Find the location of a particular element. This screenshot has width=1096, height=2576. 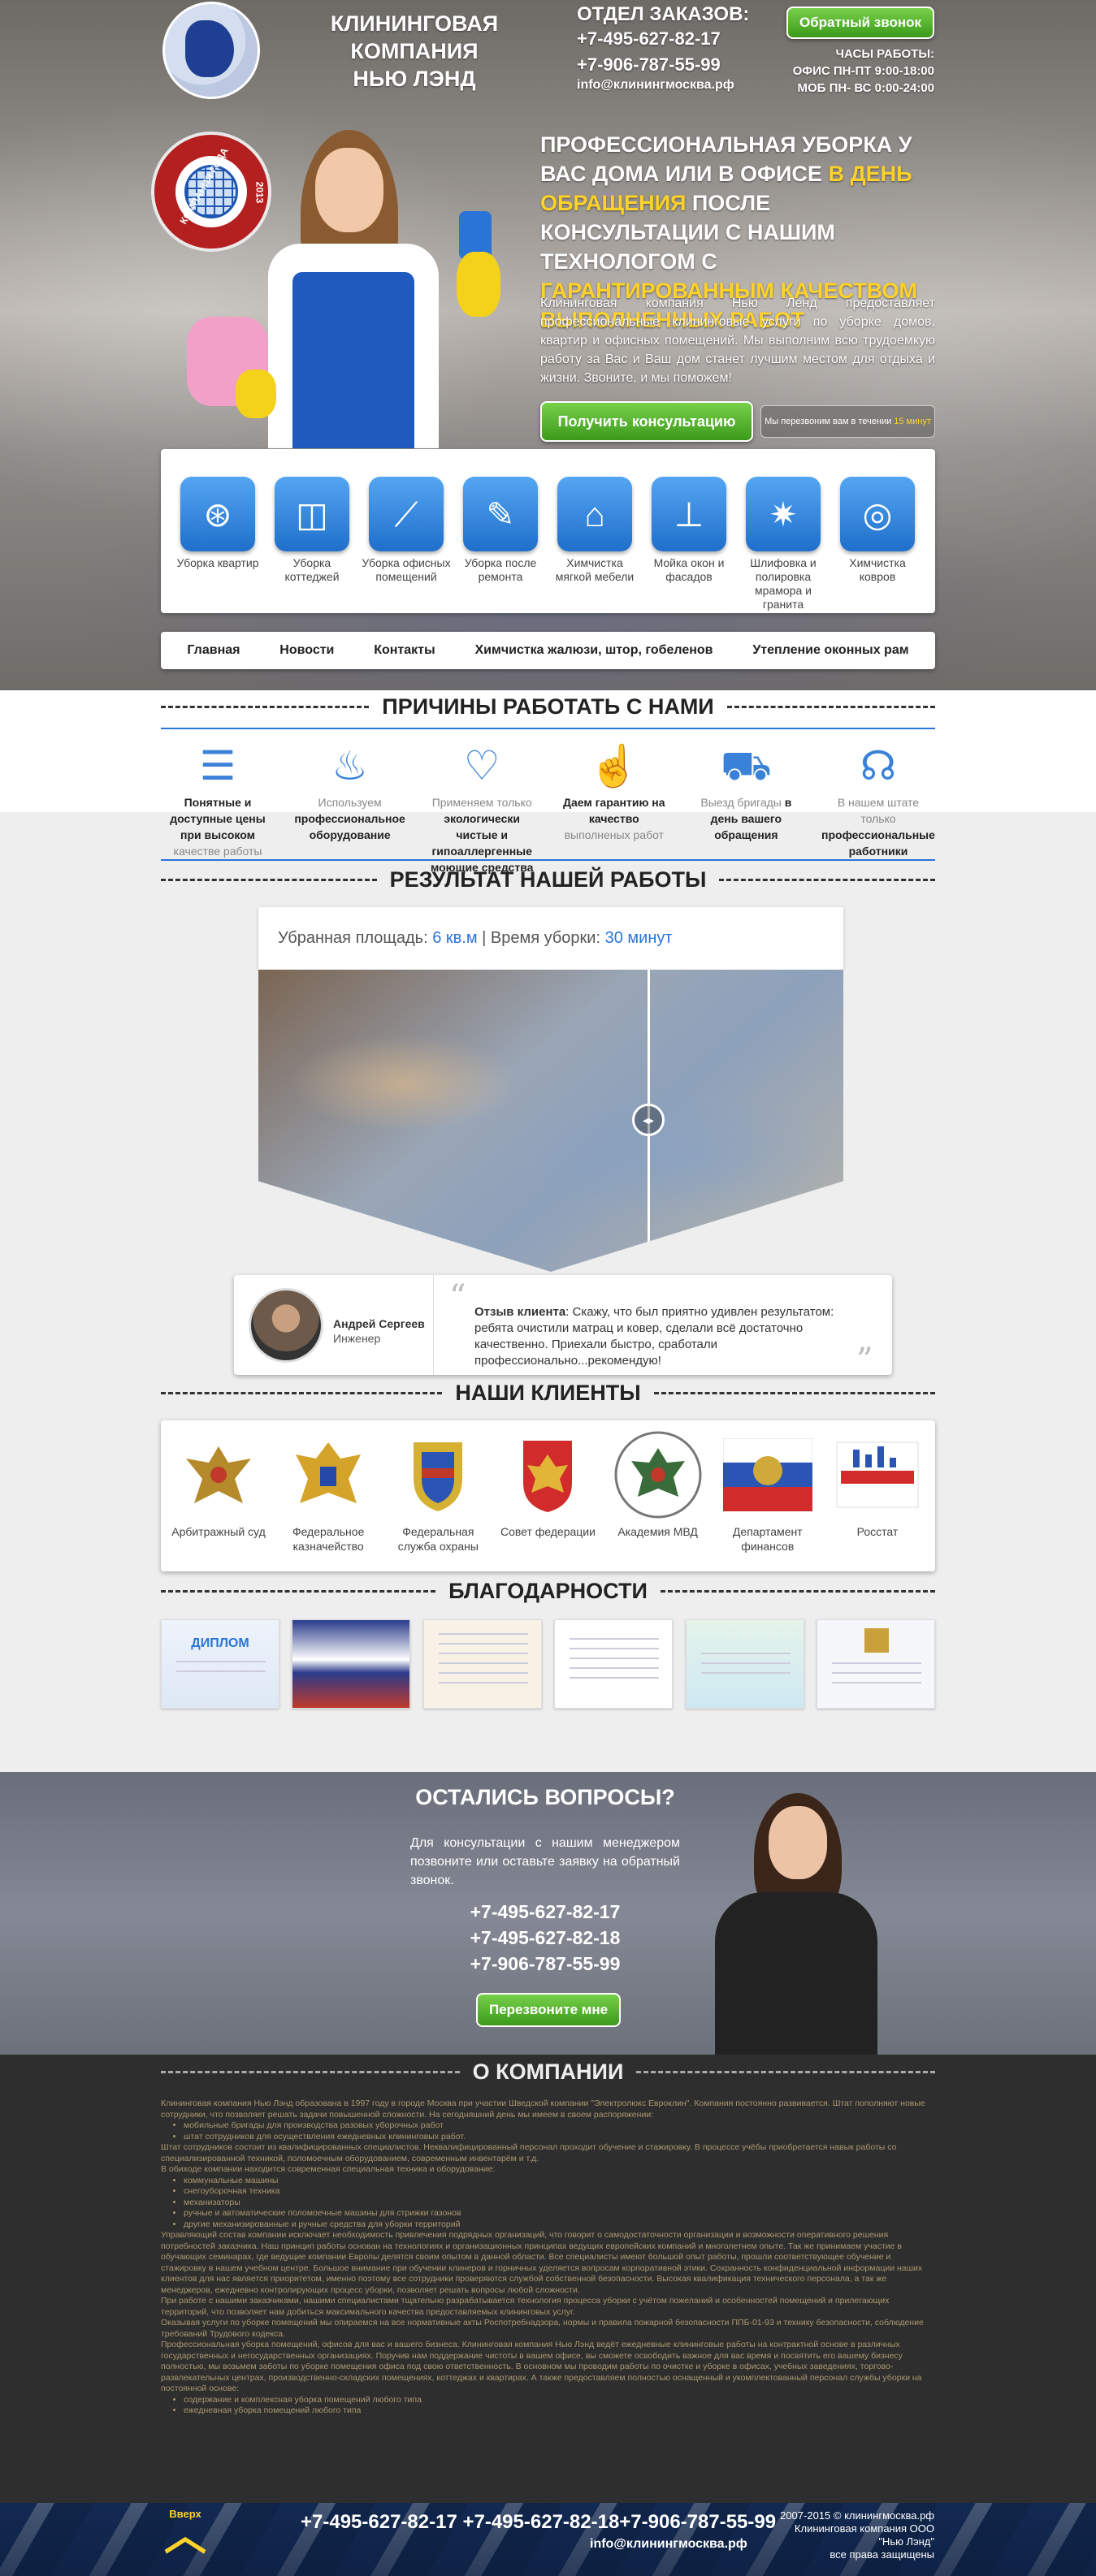

coins-icon: ☰ is located at coordinates (218, 766).